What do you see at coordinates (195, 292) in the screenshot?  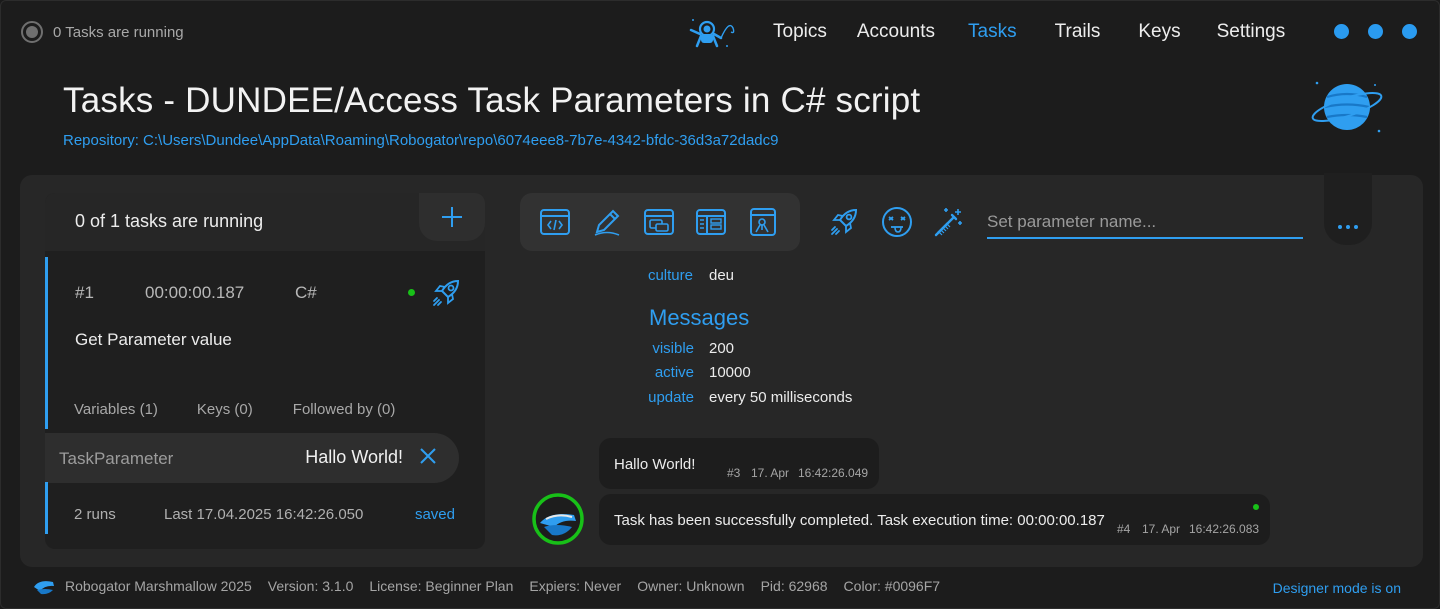 I see `task-duration: 00:00:00.187` at bounding box center [195, 292].